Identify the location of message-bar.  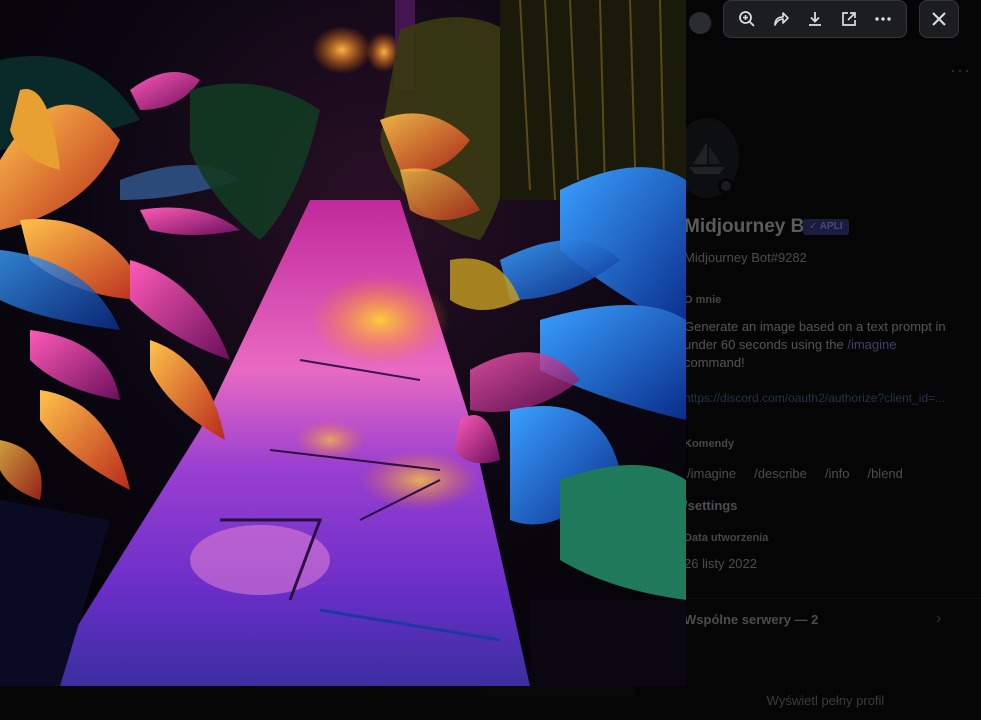
(557, 691).